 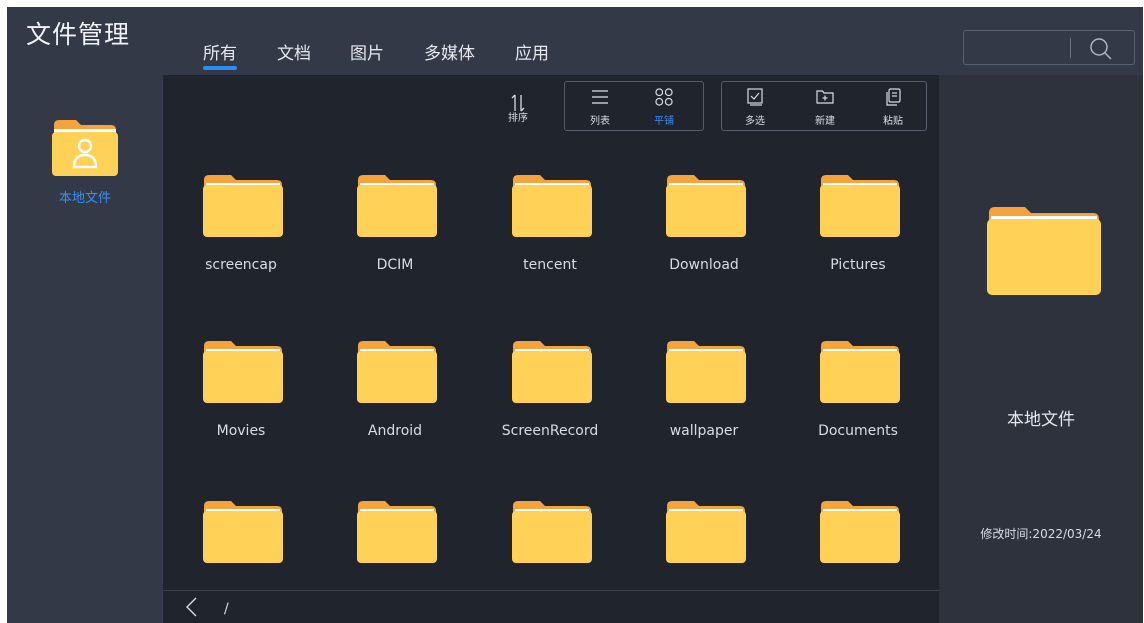 What do you see at coordinates (825, 121) in the screenshot?
I see `new-label: 新建` at bounding box center [825, 121].